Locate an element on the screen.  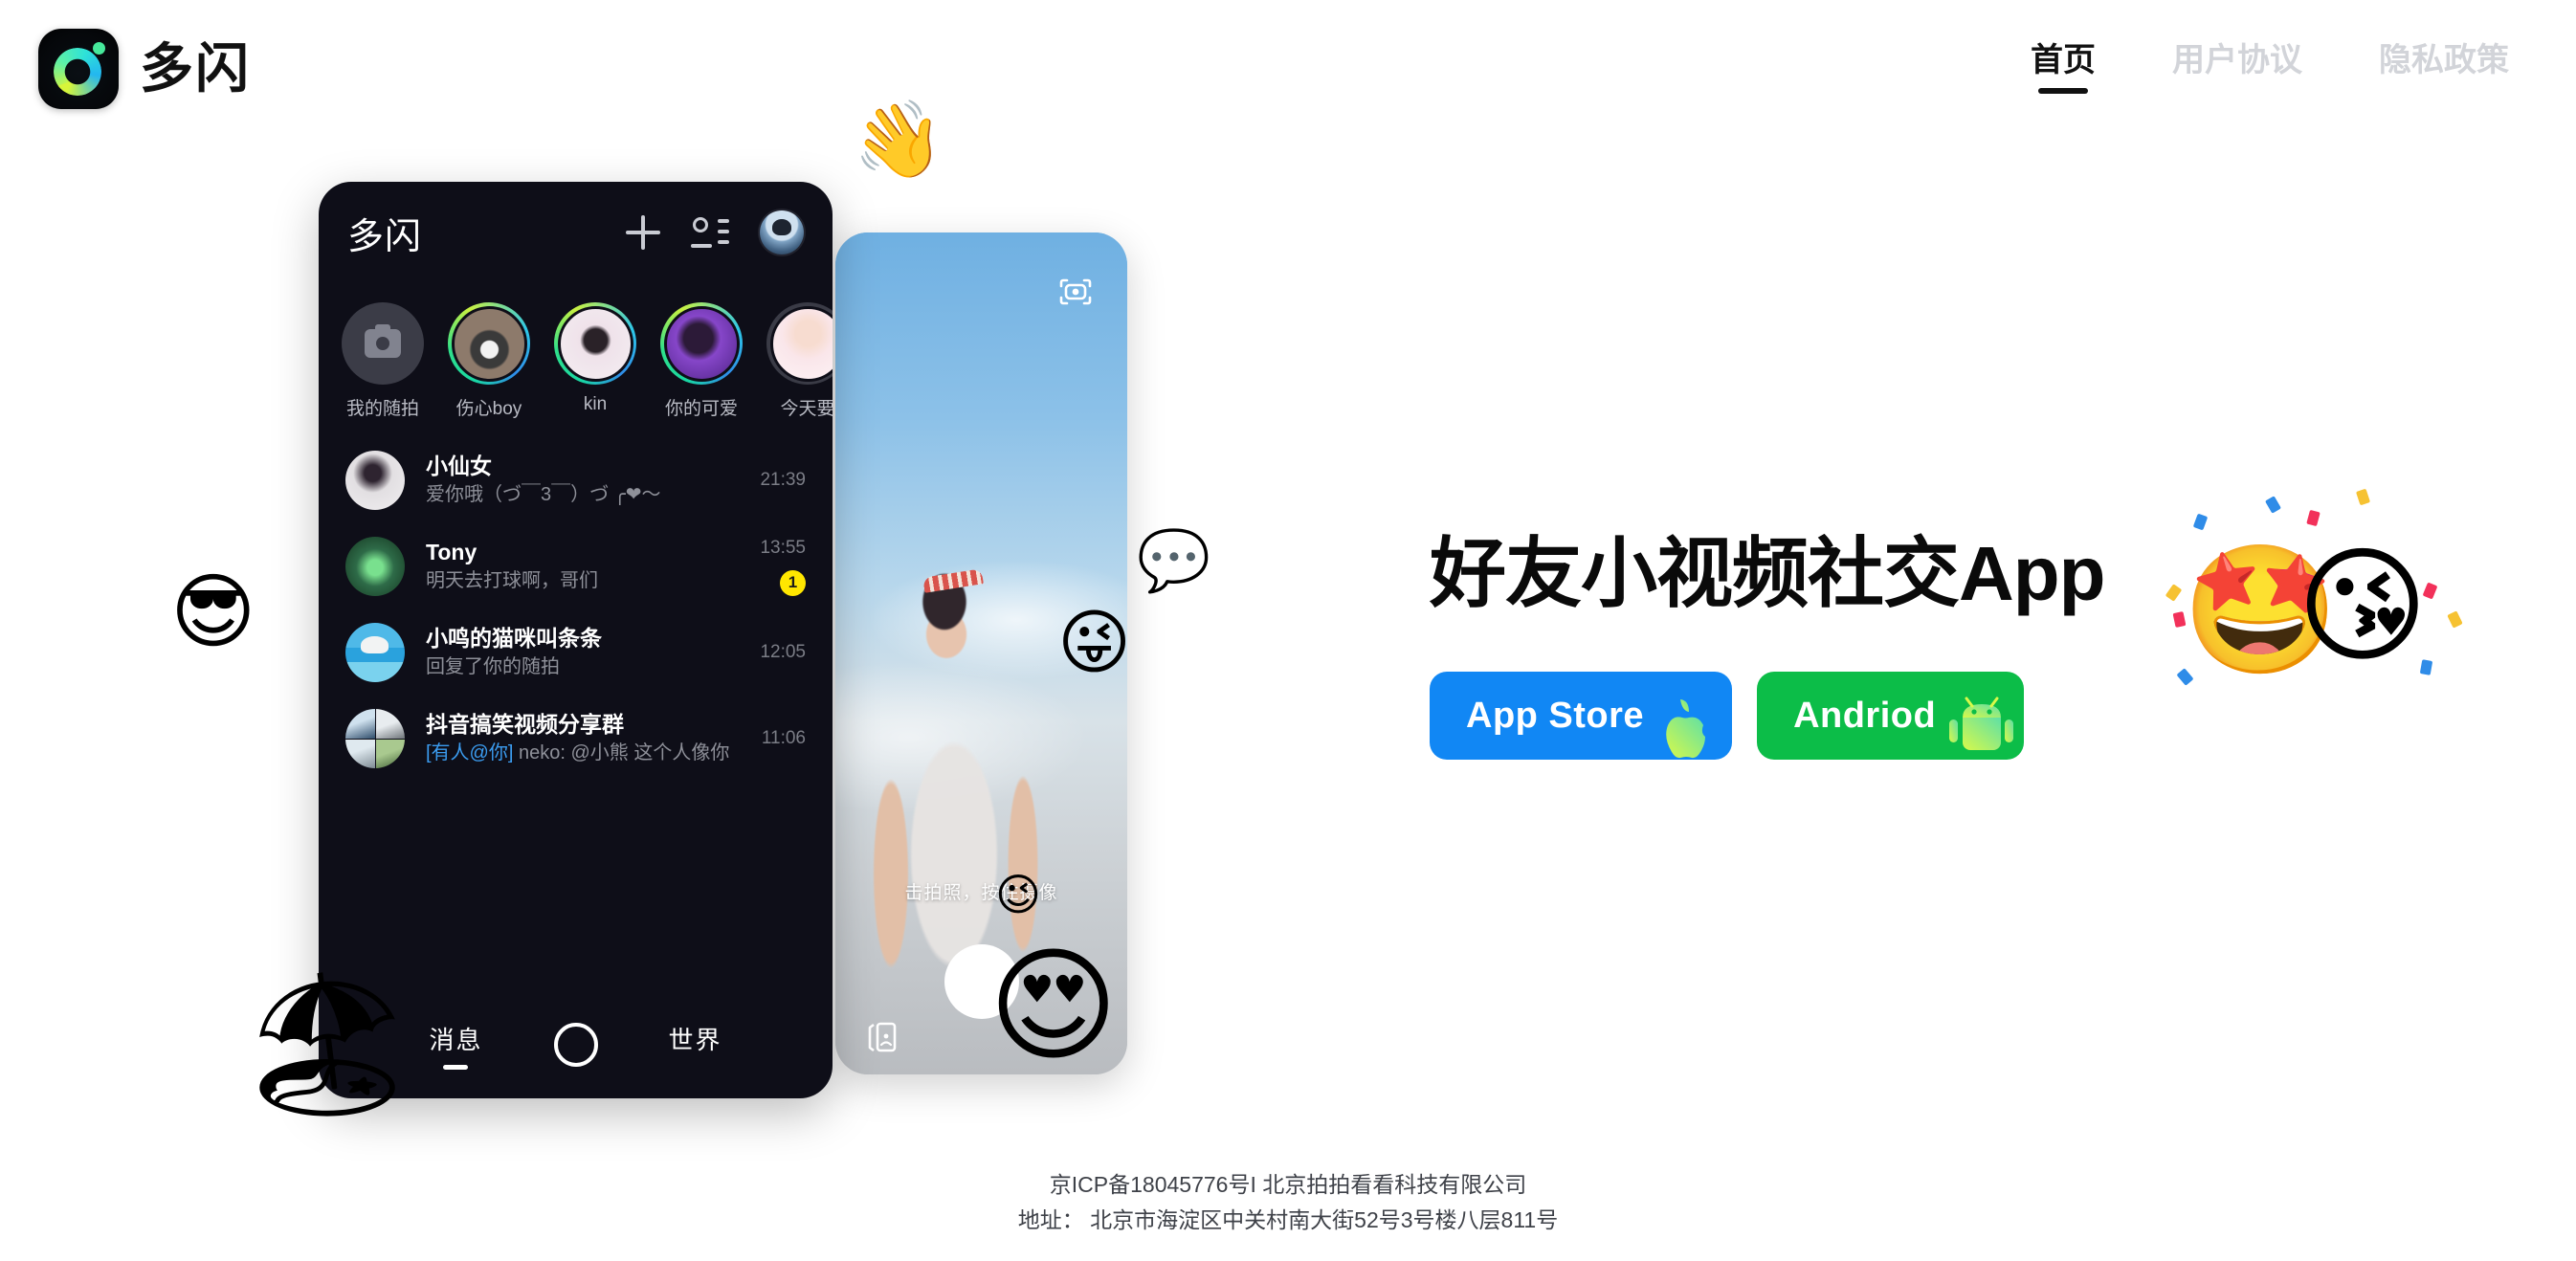
app-store-label: App Store is located at coordinates (1555, 715).